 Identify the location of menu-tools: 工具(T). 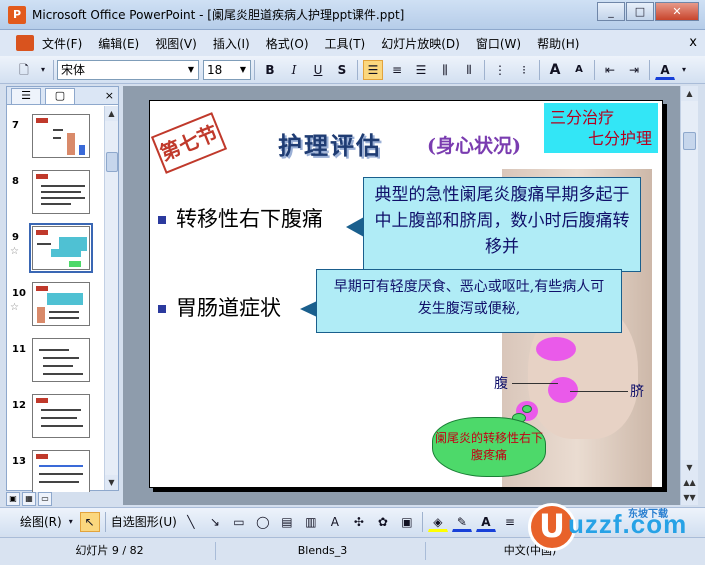
(345, 43).